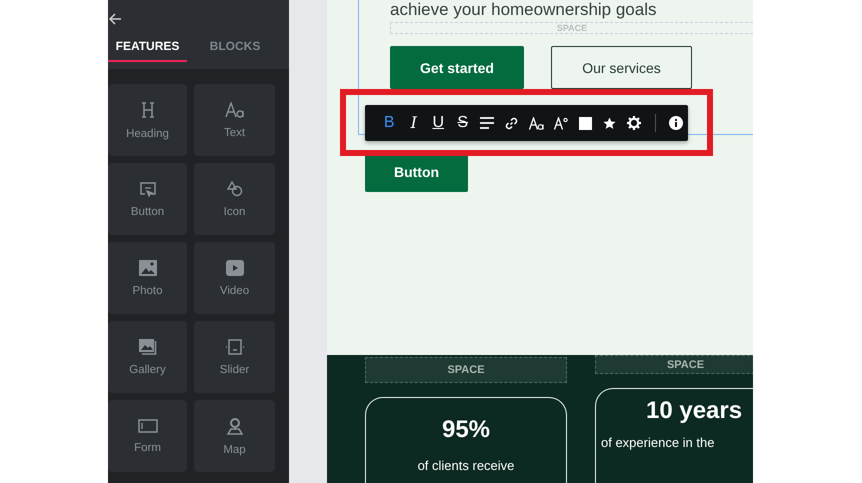  Describe the element at coordinates (234, 425) in the screenshot. I see `map-pin-icon` at that location.